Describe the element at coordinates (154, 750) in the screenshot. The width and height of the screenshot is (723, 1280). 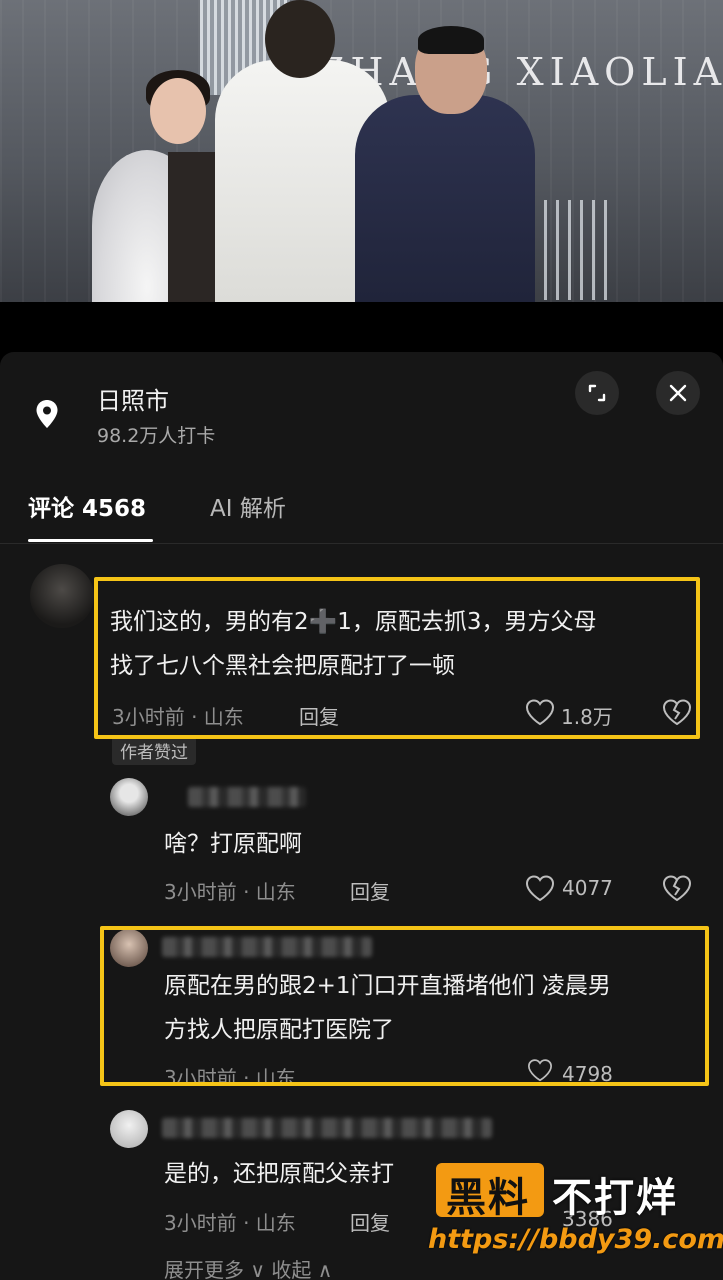
I see `author-liked-badge: 作者赞过` at that location.